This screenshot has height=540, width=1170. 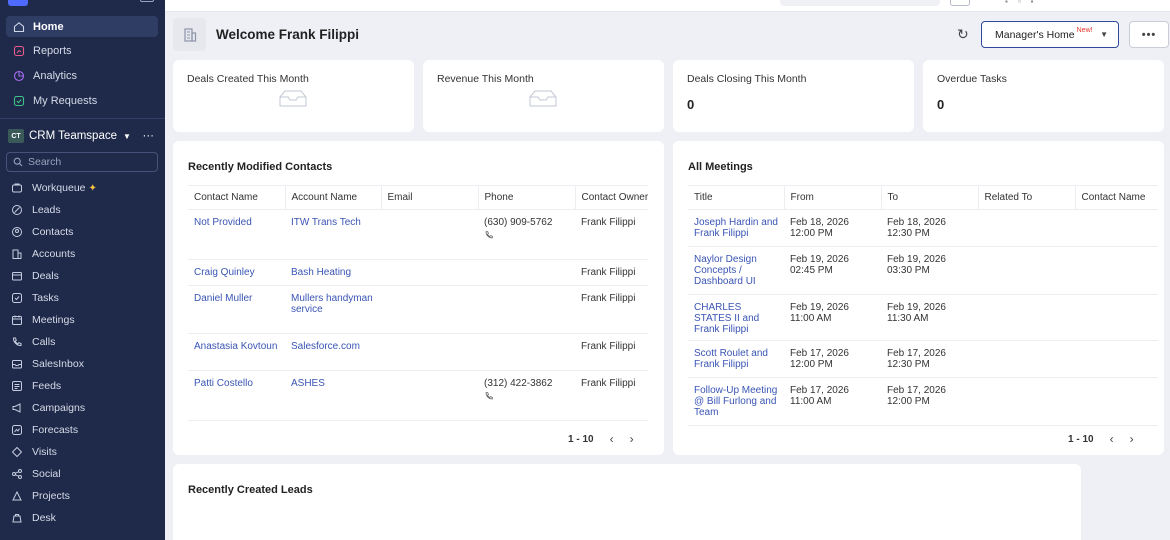 I want to click on module-deals: Deals, so click(x=85, y=276).